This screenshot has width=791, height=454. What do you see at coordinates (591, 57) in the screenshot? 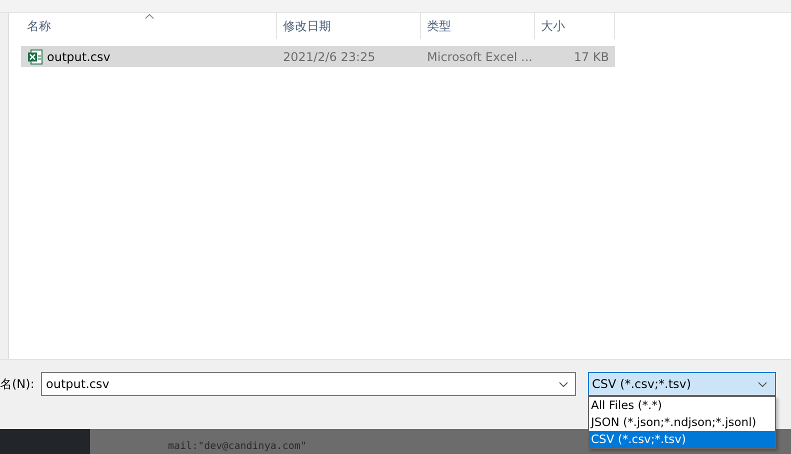
I see `file-size: 17 KB` at bounding box center [591, 57].